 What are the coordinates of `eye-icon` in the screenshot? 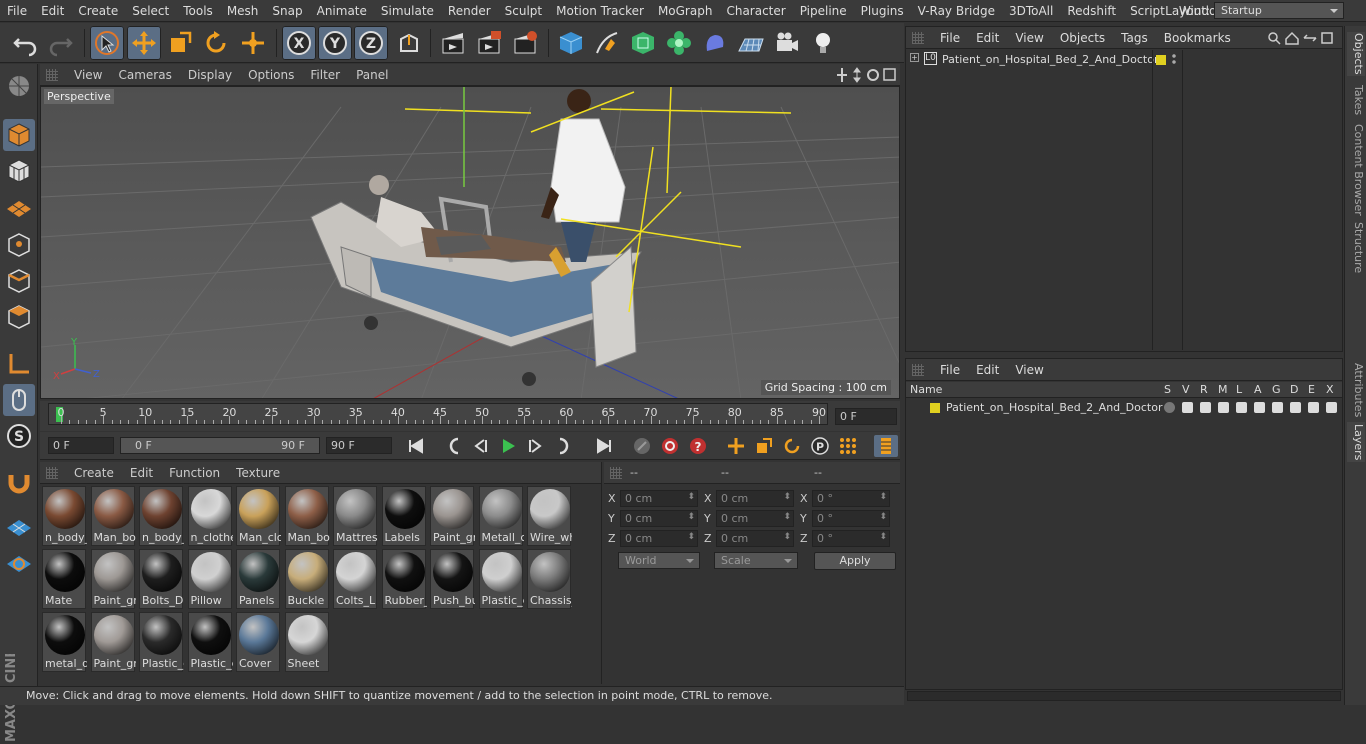 It's located at (1187, 407).